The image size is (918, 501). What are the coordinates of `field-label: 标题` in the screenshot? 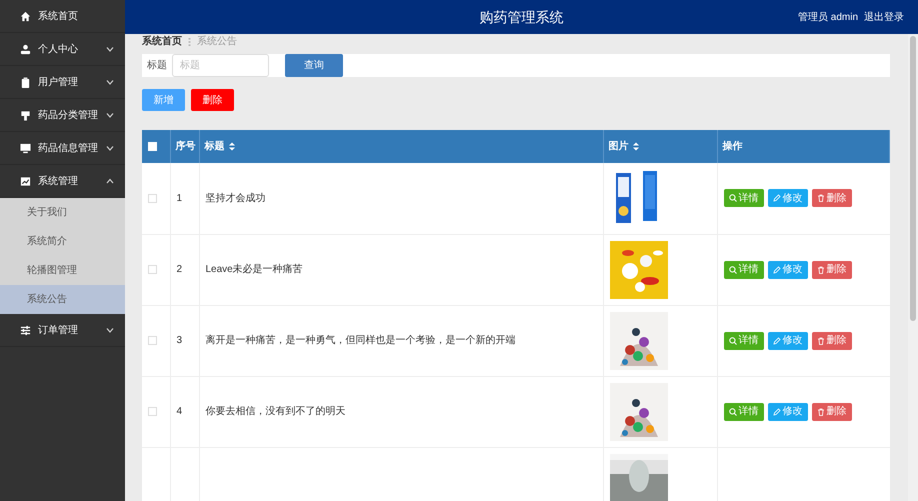 It's located at (157, 65).